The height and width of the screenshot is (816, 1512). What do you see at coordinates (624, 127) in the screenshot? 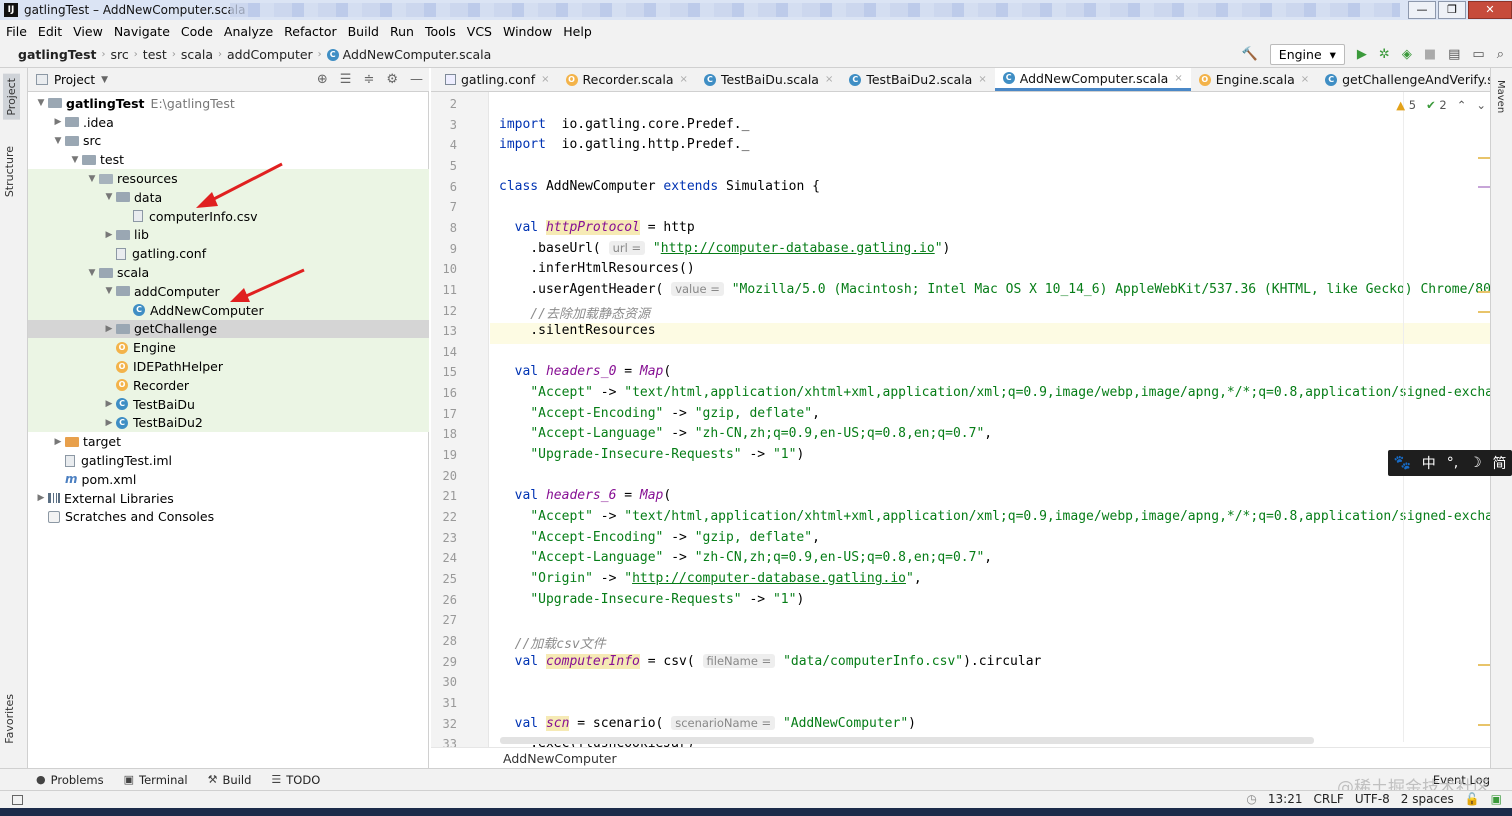
I see `code-line: import io.gatling.core.Predef._` at bounding box center [624, 127].